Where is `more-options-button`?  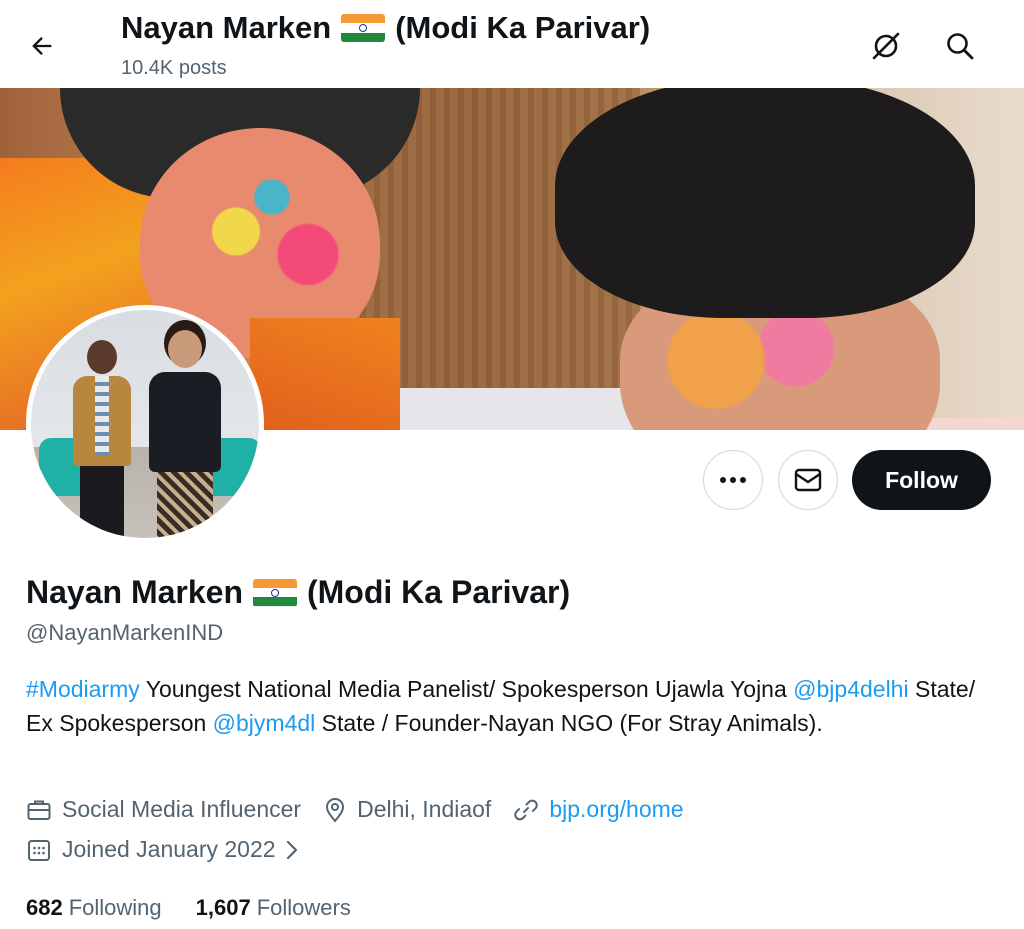
more-options-button is located at coordinates (733, 480).